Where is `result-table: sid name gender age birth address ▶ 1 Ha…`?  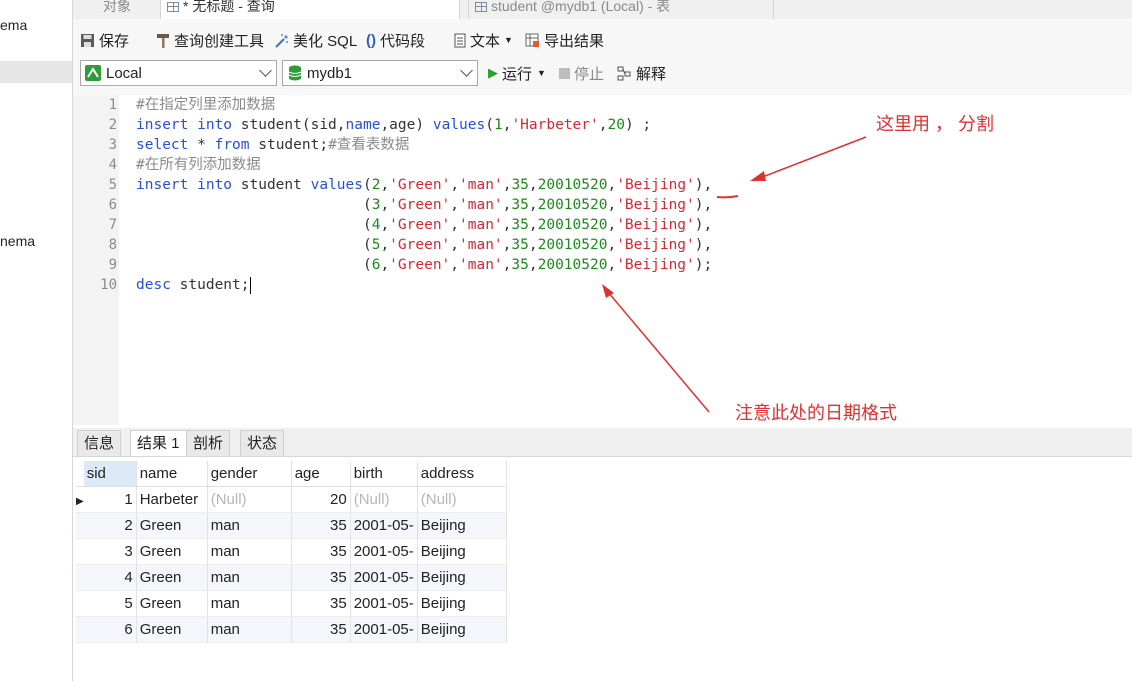 result-table: sid name gender age birth address ▶ 1 Ha… is located at coordinates (291, 552).